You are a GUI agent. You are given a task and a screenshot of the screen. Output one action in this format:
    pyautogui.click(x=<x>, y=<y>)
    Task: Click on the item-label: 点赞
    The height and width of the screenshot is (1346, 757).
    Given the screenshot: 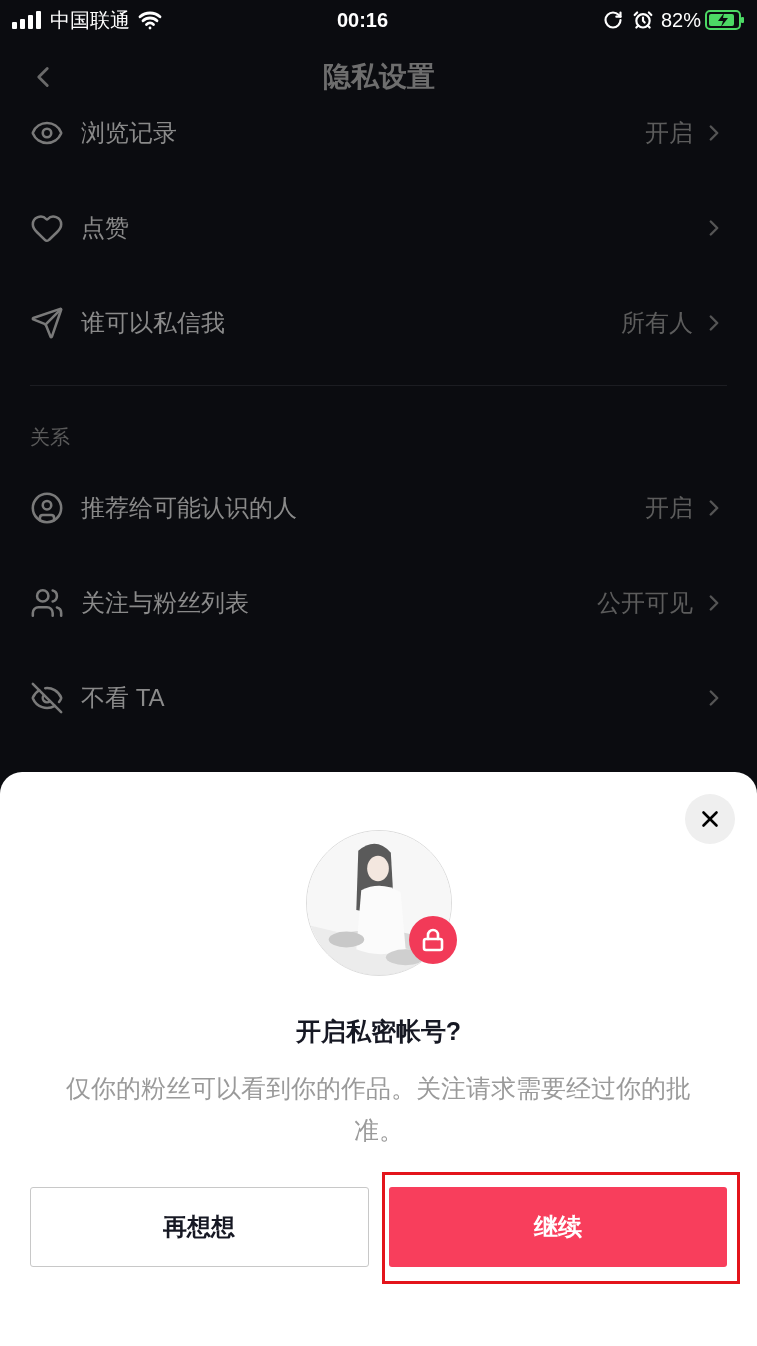 What is the action you would take?
    pyautogui.click(x=105, y=227)
    